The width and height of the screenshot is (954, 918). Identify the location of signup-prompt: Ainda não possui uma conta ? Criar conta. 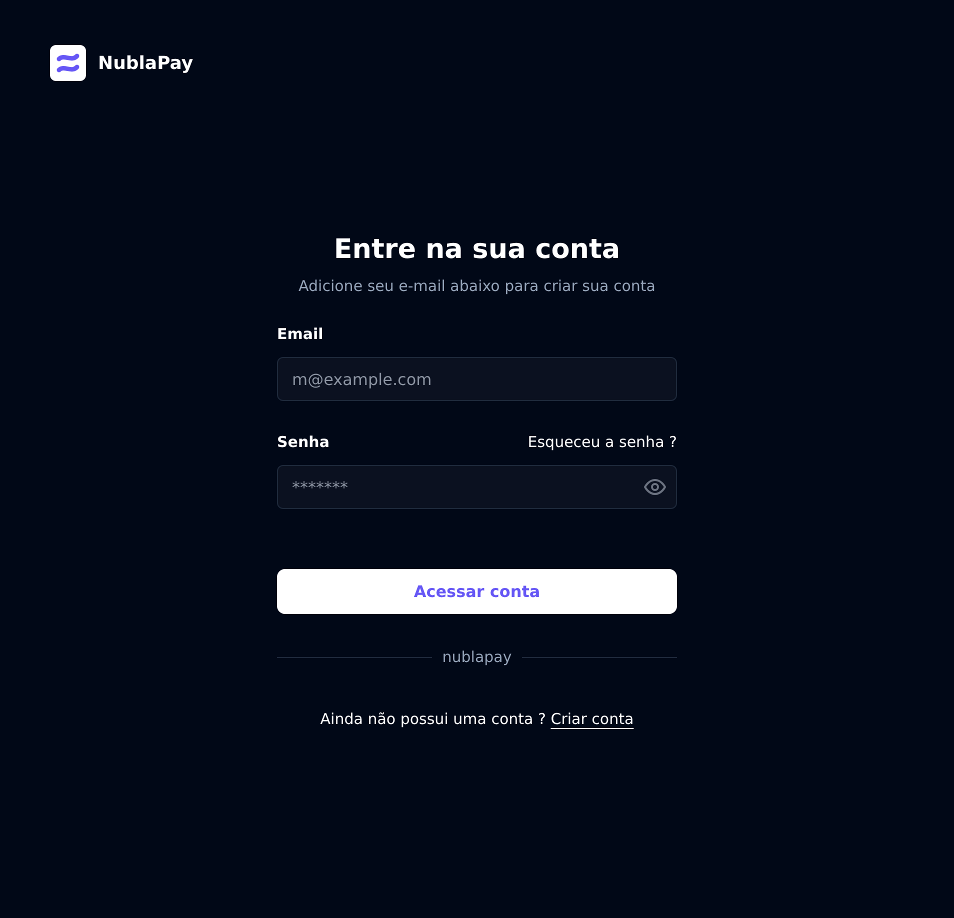
(477, 719).